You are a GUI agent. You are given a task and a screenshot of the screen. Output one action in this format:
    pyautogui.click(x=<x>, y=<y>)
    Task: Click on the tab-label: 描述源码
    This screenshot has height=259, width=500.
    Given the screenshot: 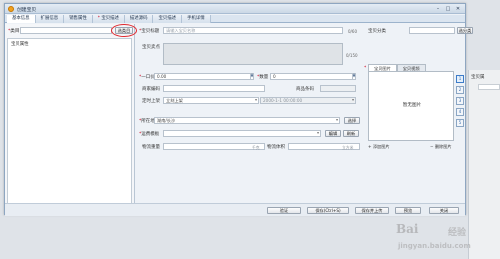 What is the action you would take?
    pyautogui.click(x=138, y=18)
    